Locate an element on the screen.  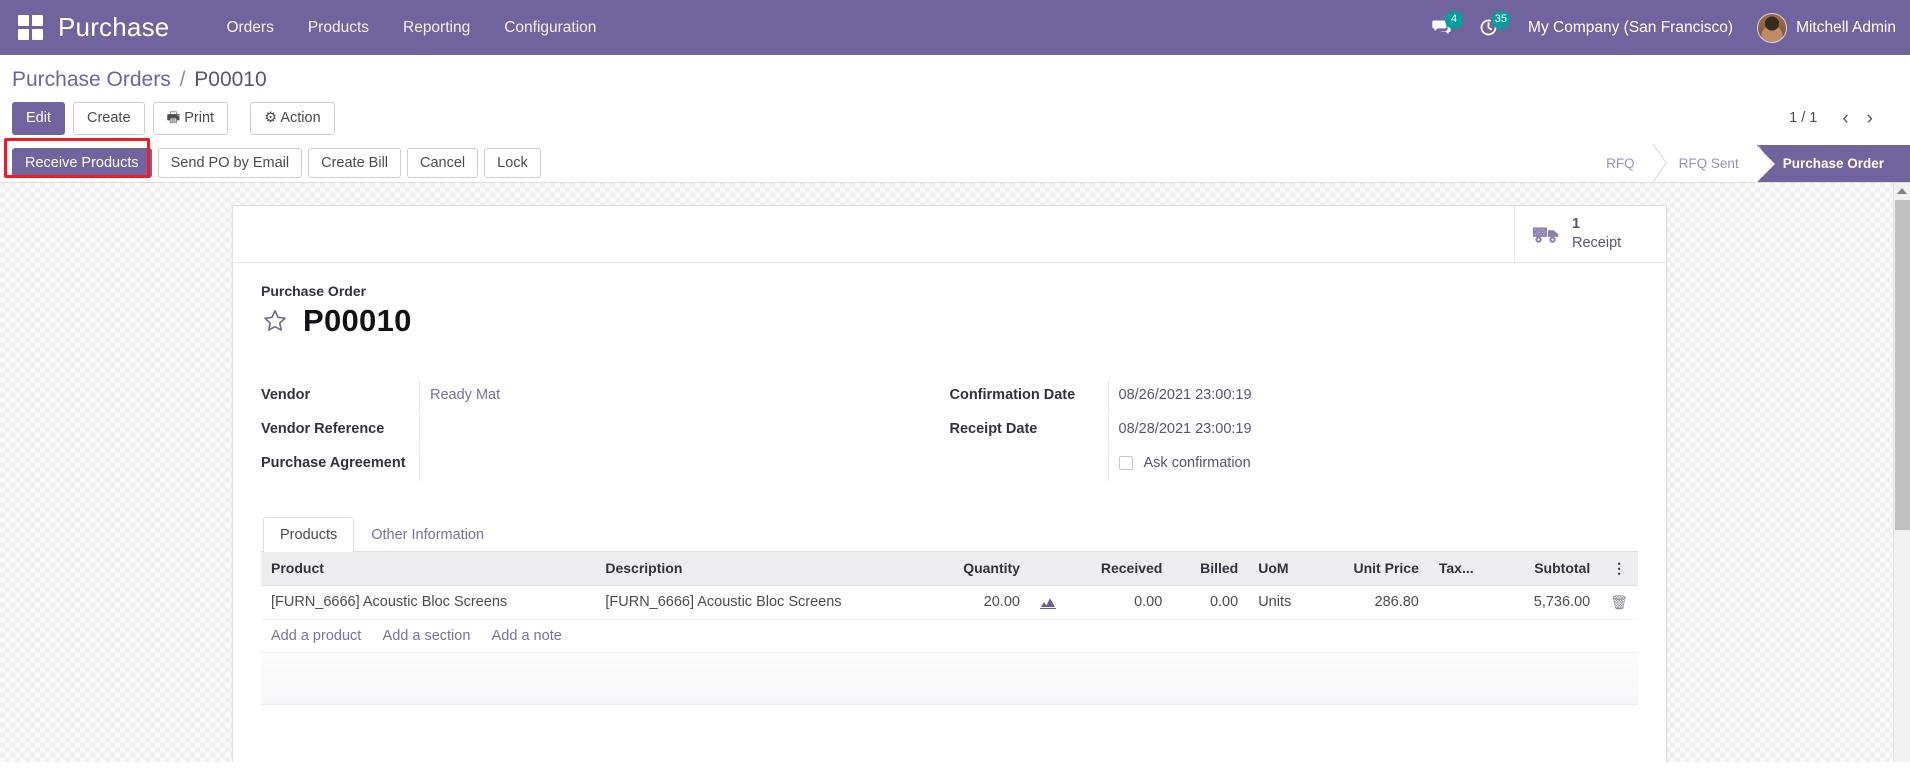
record-title-row: P00010 is located at coordinates (949, 321).